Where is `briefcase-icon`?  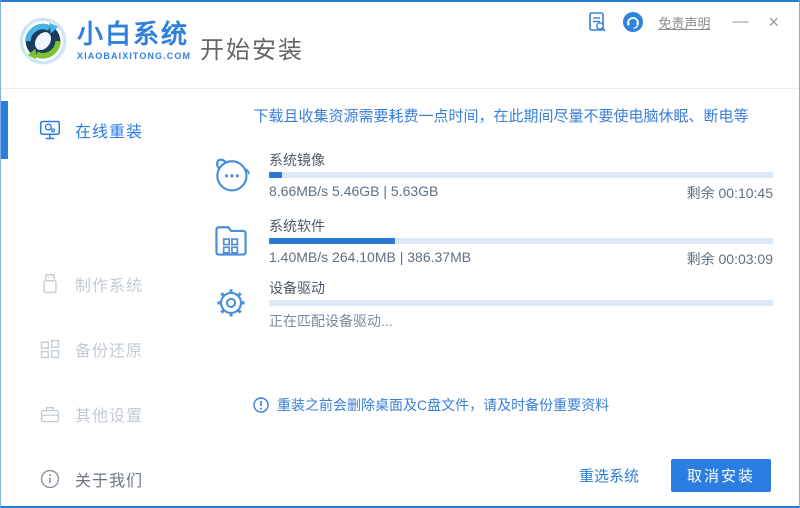 briefcase-icon is located at coordinates (50, 414).